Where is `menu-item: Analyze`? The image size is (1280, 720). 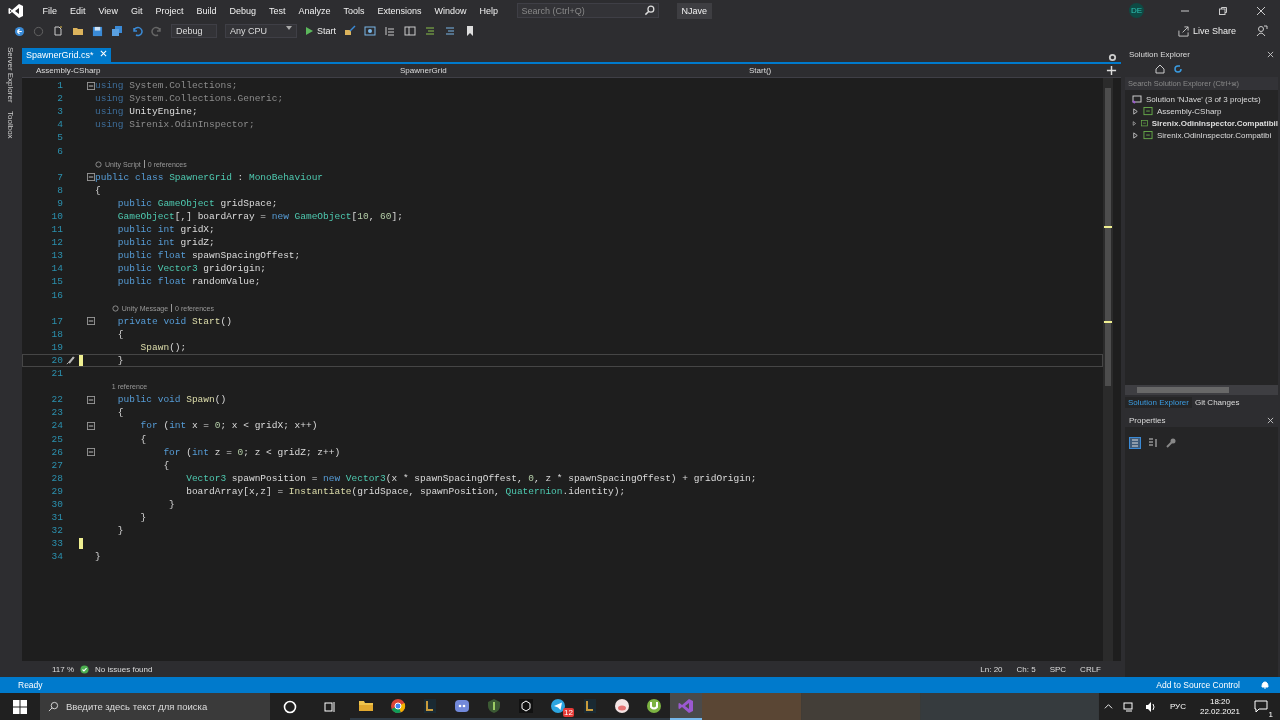 menu-item: Analyze is located at coordinates (314, 10).